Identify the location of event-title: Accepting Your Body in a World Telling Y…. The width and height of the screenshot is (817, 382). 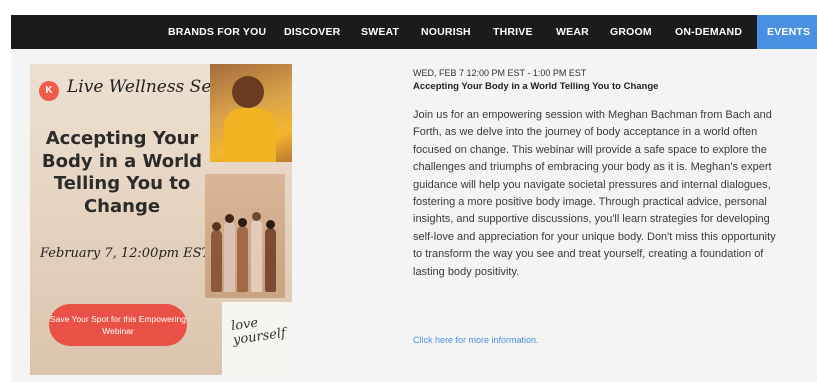
(536, 86).